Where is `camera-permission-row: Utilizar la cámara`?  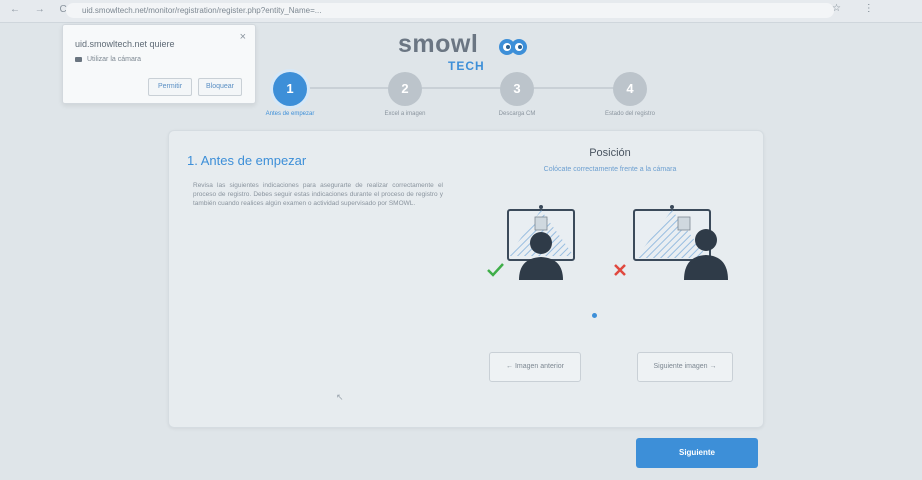
camera-permission-row: Utilizar la cámara is located at coordinates (108, 59).